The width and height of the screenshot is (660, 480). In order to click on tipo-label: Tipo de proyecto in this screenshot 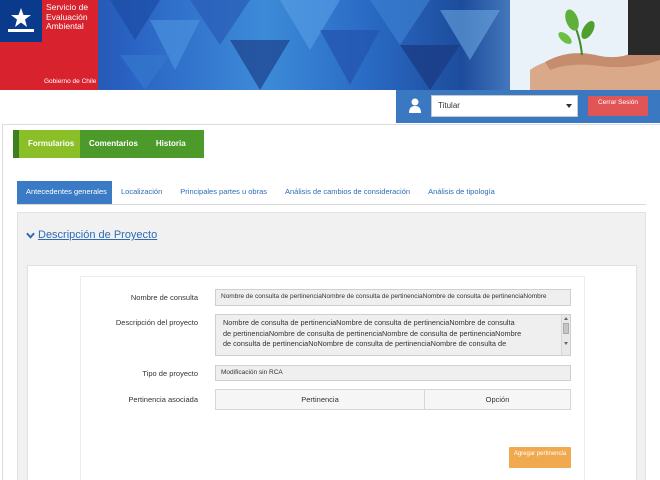, I will do `click(170, 373)`.